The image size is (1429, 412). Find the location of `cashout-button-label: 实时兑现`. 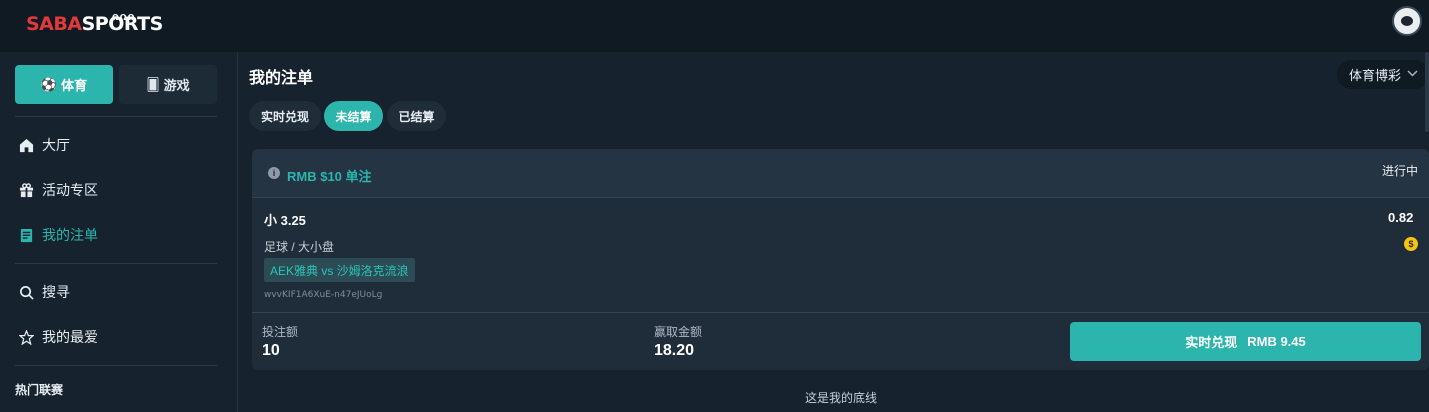

cashout-button-label: 实时兑现 is located at coordinates (1211, 342).